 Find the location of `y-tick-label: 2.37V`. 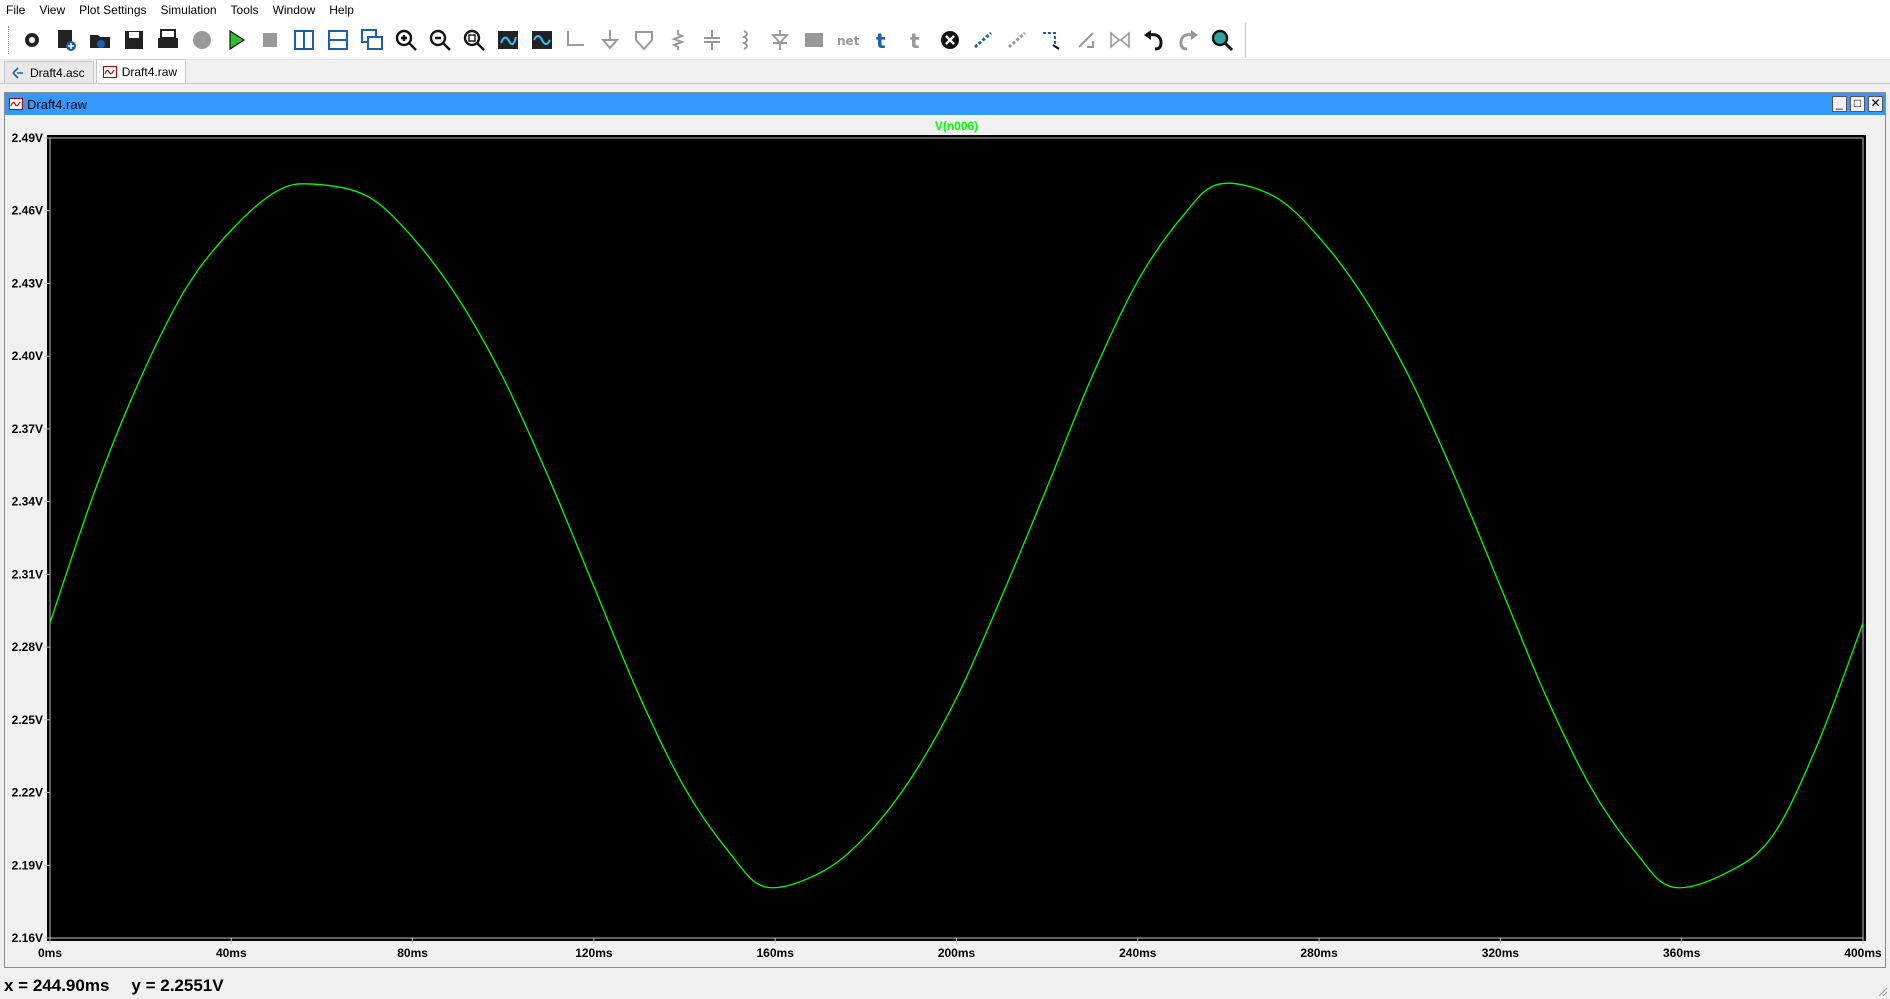

y-tick-label: 2.37V is located at coordinates (27, 429).